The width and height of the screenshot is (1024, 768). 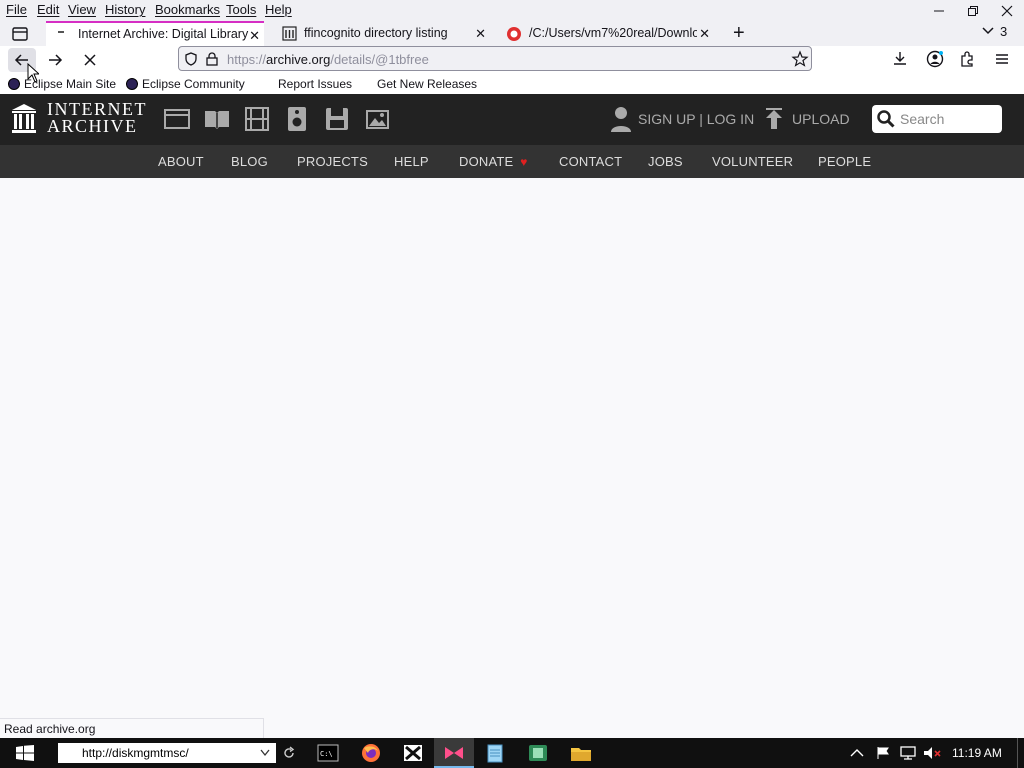 I want to click on bookmark-eclipse-community: Eclipse Community, so click(x=185, y=84).